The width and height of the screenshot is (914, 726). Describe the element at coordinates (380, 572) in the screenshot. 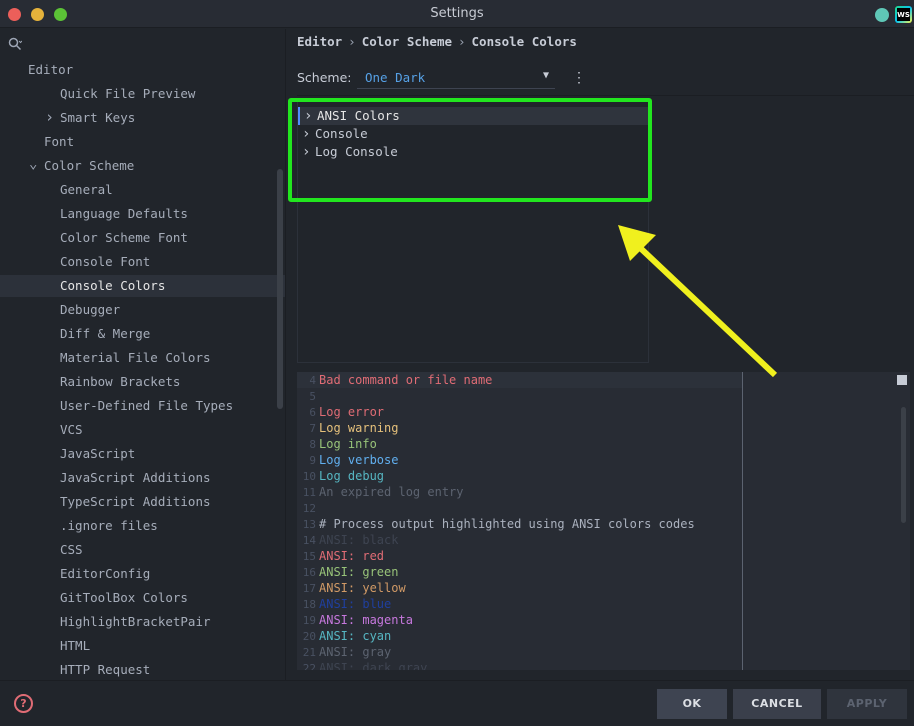

I see `code-token: green` at that location.